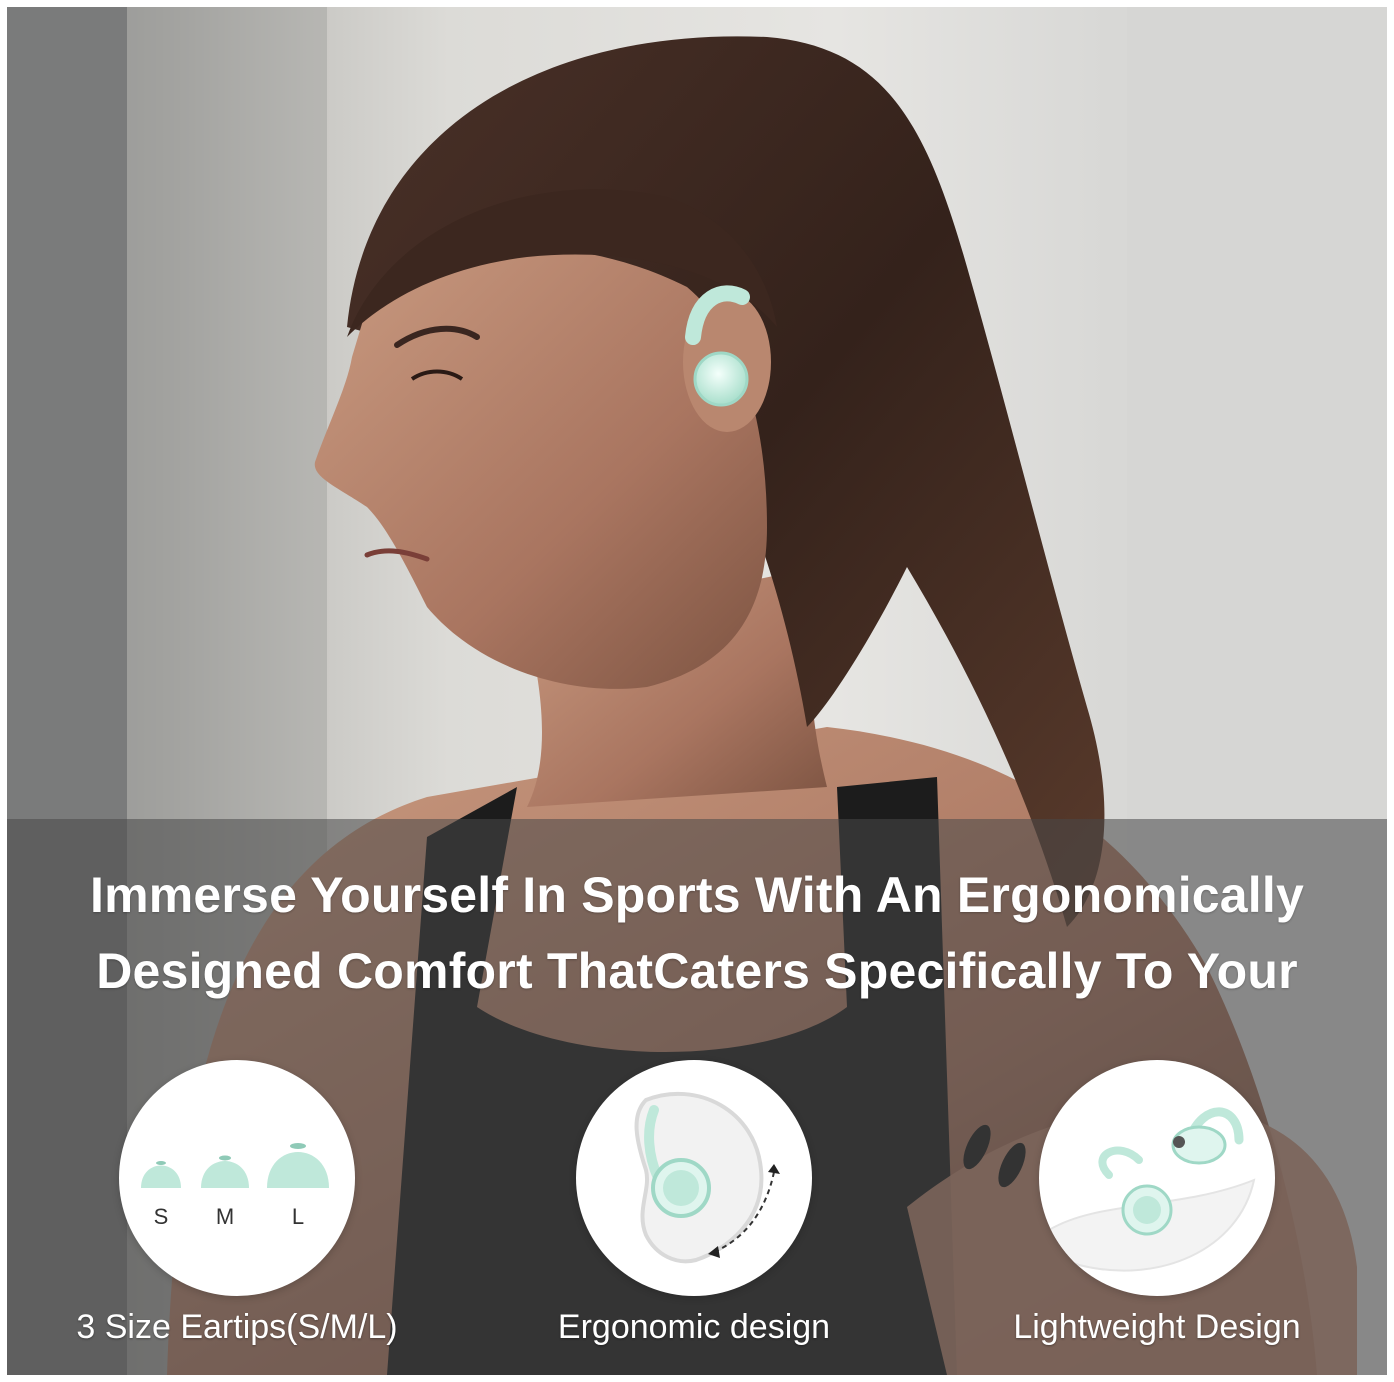  I want to click on ear-fit-icon, so click(707, 1177).